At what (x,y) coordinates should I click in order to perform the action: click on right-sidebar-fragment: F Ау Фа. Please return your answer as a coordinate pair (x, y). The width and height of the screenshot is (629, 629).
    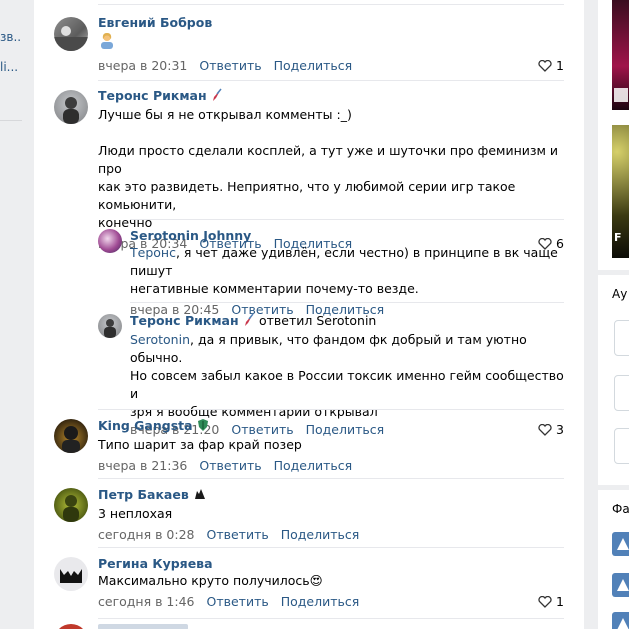
    Looking at the image, I should click on (613, 314).